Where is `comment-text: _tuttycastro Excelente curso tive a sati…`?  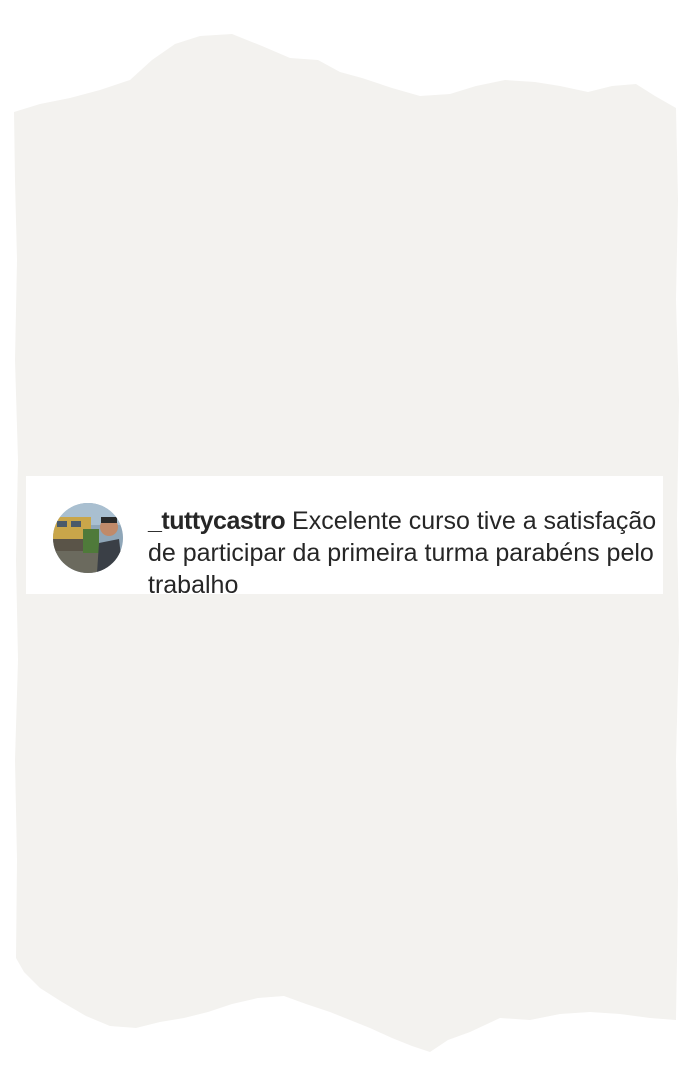
comment-text: _tuttycastro Excelente curso tive a sati… is located at coordinates (404, 549).